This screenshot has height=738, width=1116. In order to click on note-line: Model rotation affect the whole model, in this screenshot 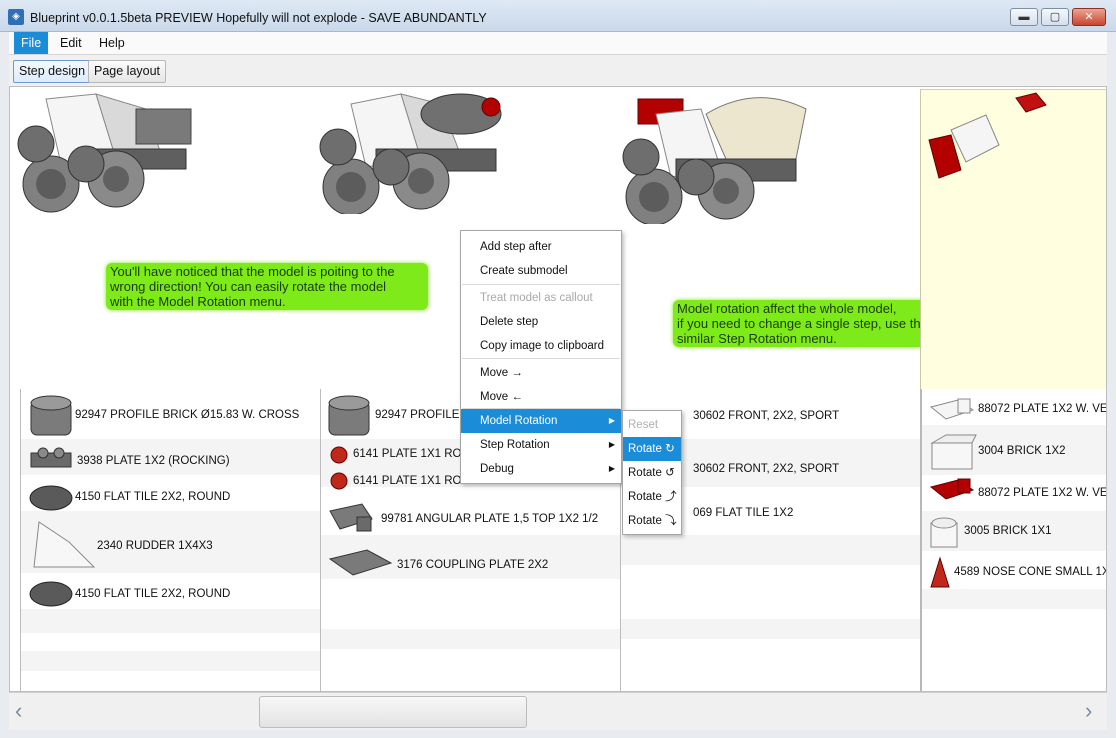, I will do `click(787, 308)`.